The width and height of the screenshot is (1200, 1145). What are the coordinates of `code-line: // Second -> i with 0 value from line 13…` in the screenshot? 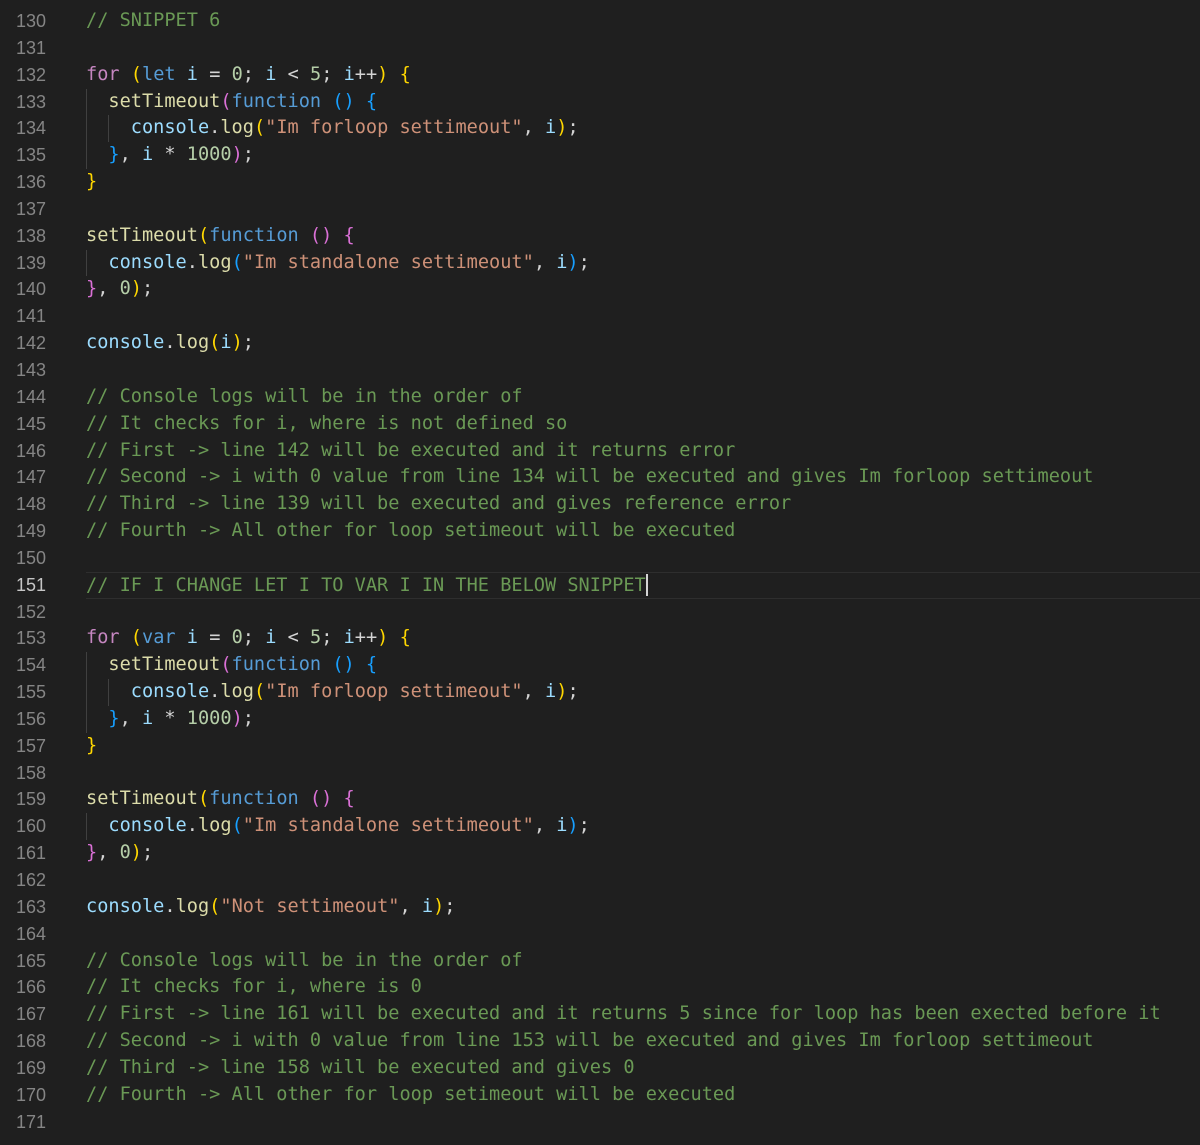 It's located at (643, 477).